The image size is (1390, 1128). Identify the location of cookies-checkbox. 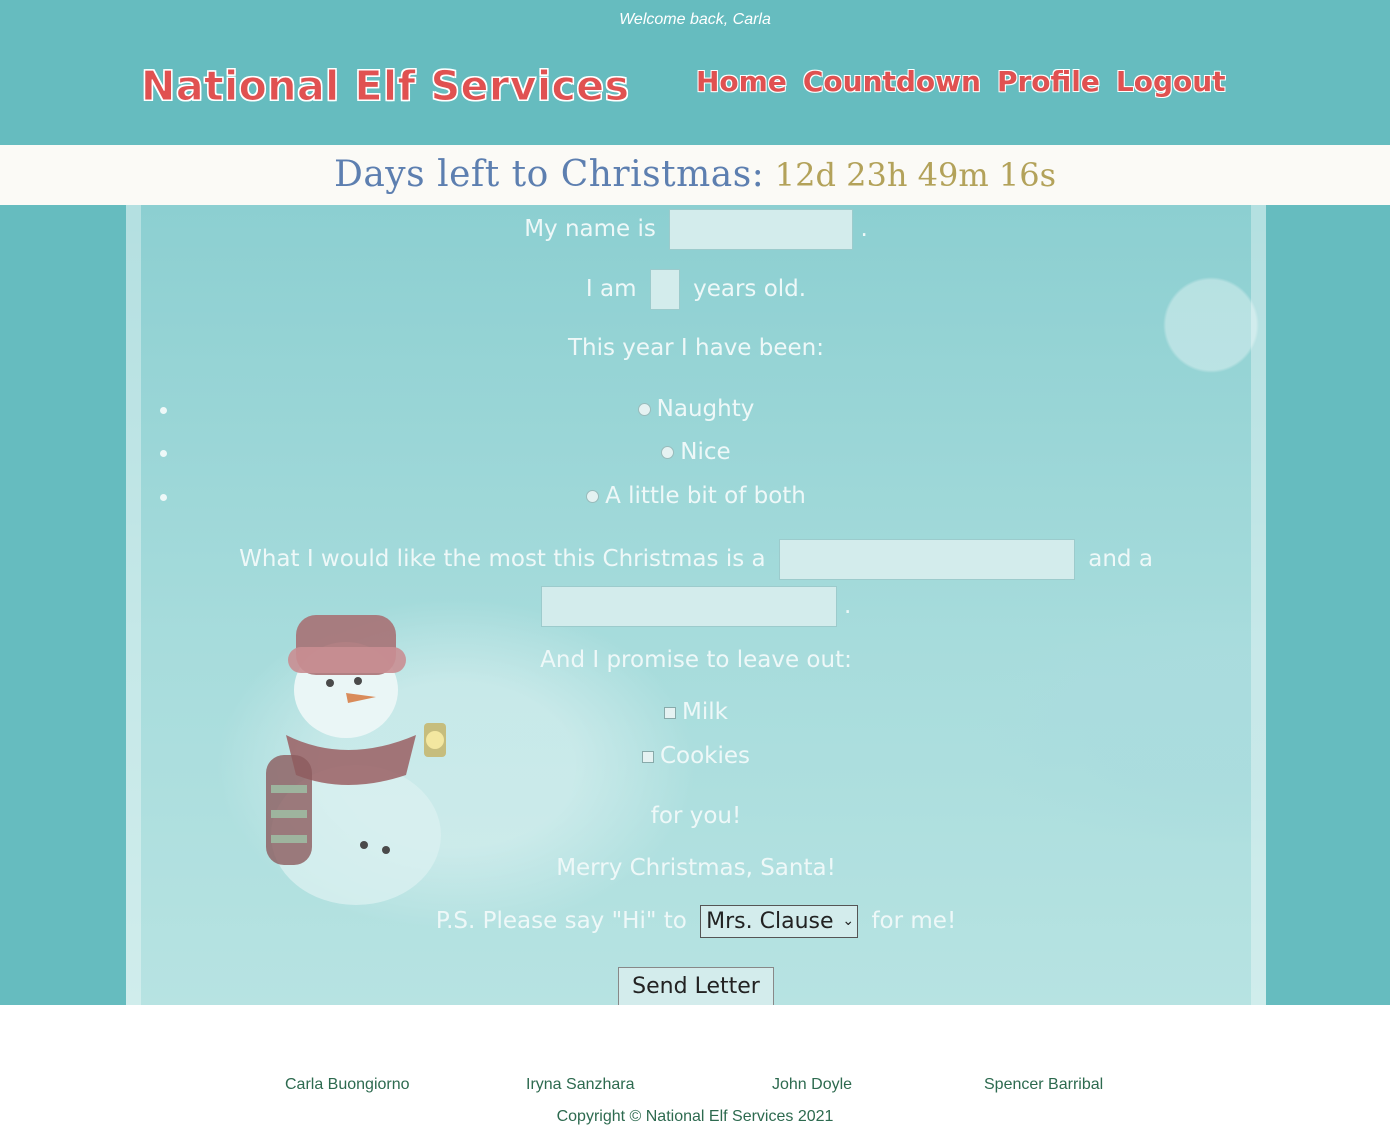
(647, 756).